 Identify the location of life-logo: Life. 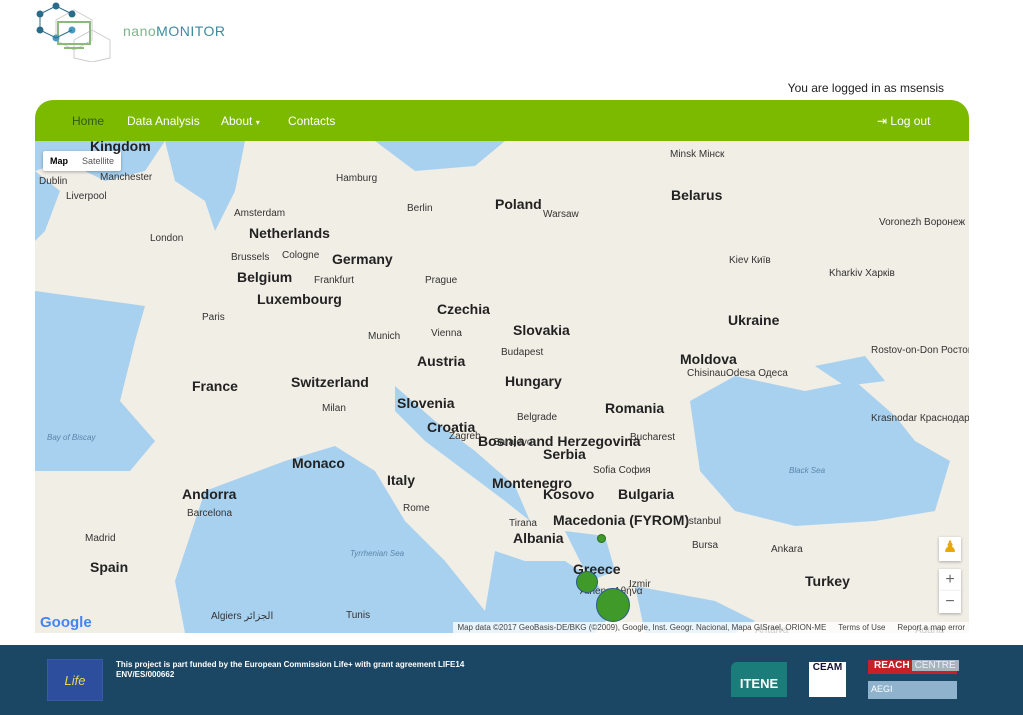
(75, 680).